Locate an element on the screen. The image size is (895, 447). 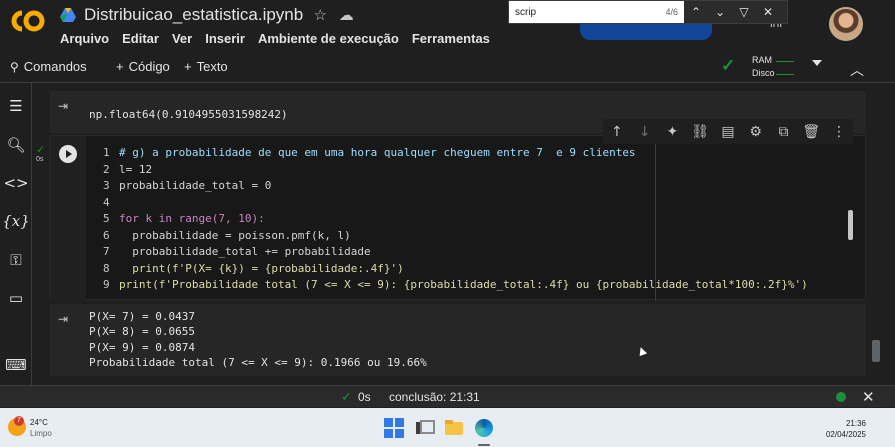
table-of-contents-icon: ☰ is located at coordinates (16, 106).